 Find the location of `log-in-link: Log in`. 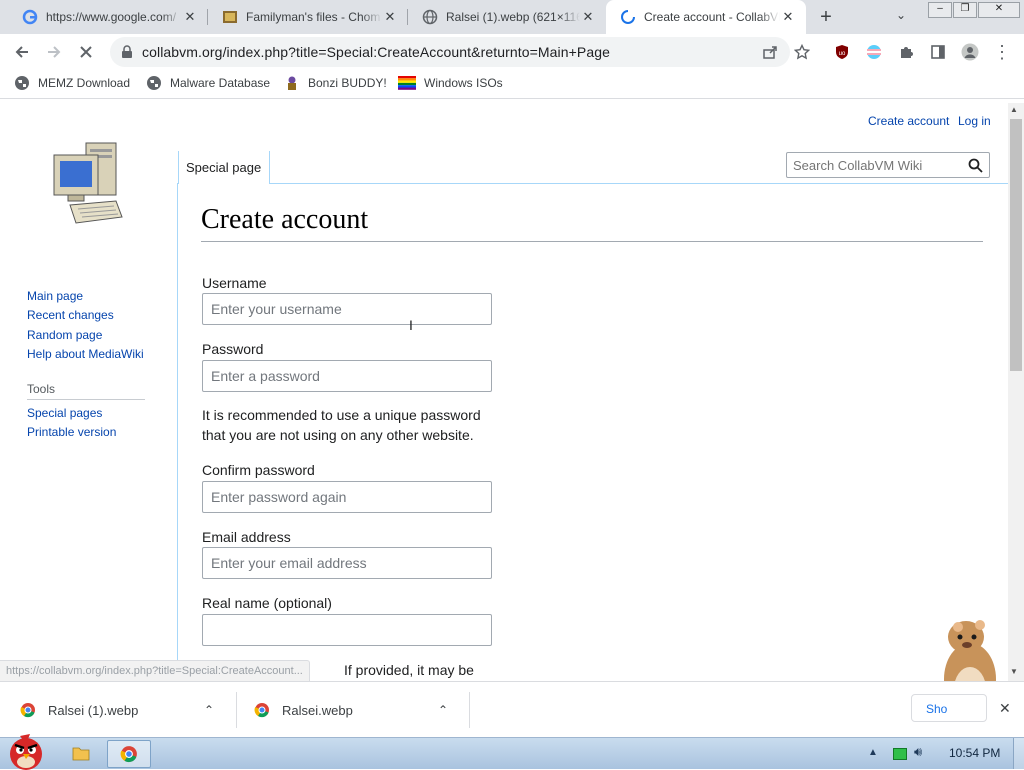

log-in-link: Log in is located at coordinates (974, 121).